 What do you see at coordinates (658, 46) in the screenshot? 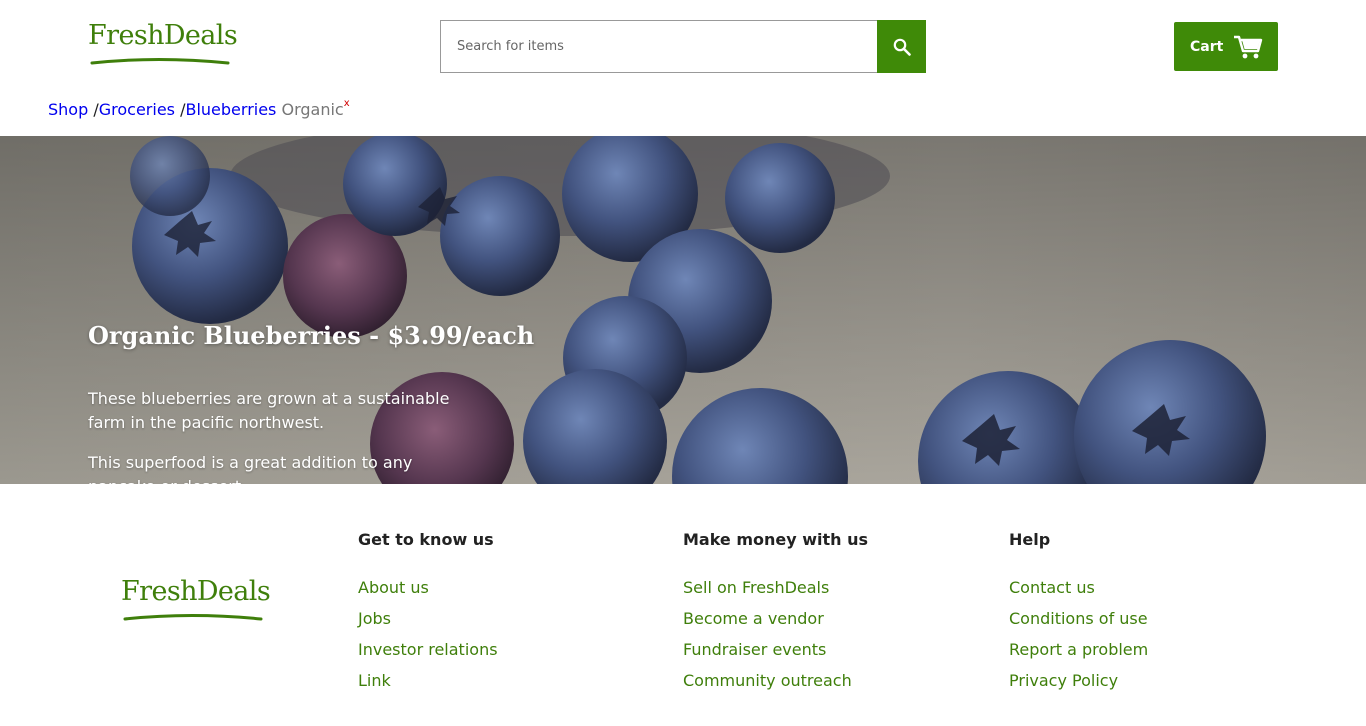
I see `search-input` at bounding box center [658, 46].